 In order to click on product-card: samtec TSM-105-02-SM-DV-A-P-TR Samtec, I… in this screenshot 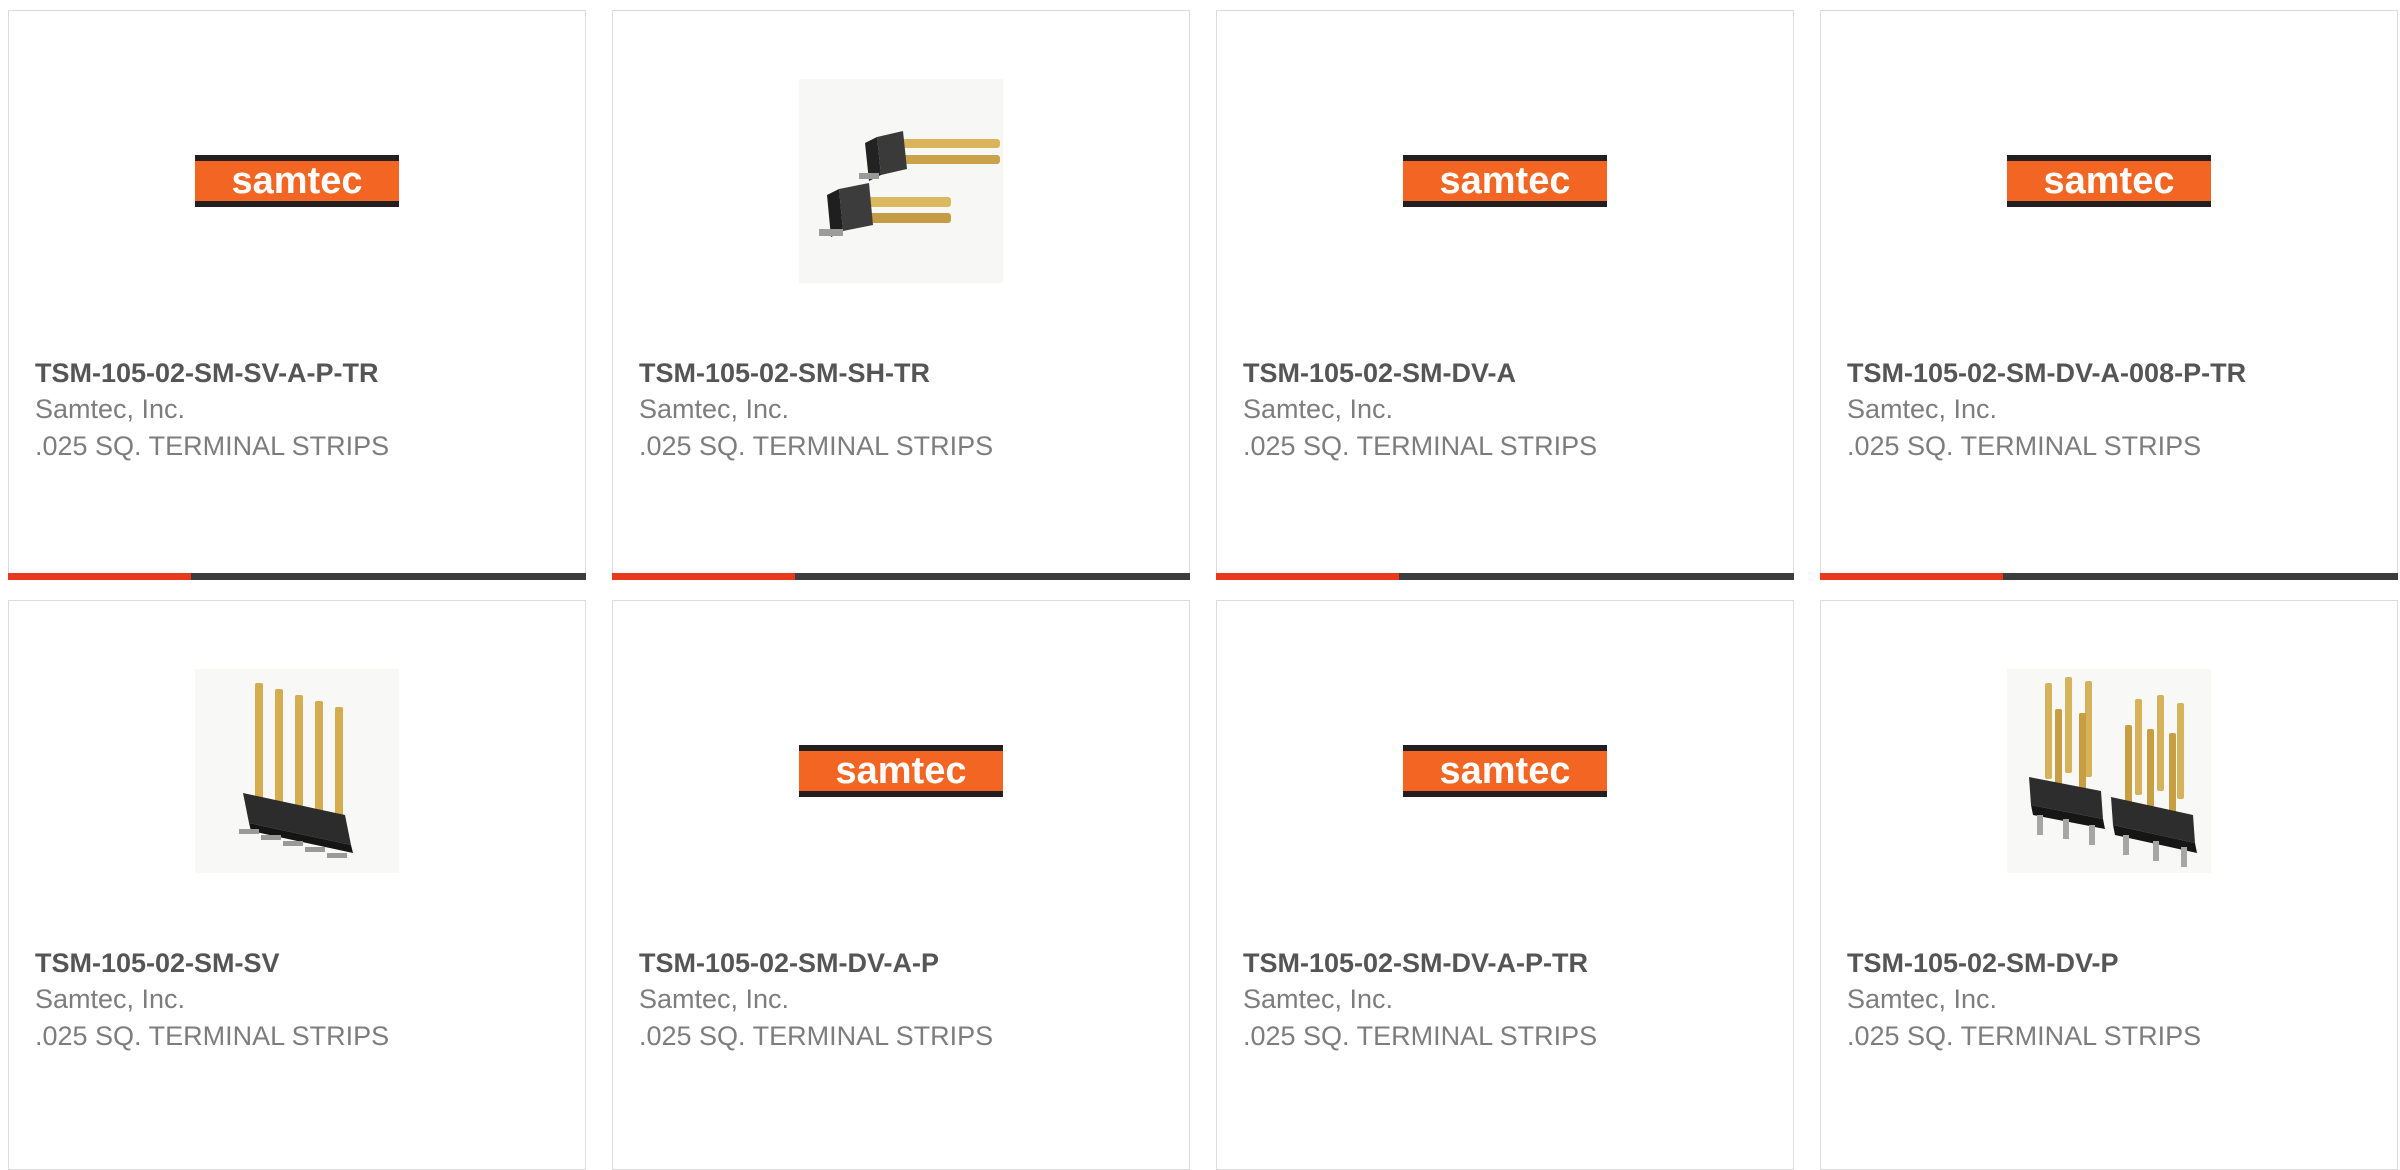, I will do `click(1505, 885)`.